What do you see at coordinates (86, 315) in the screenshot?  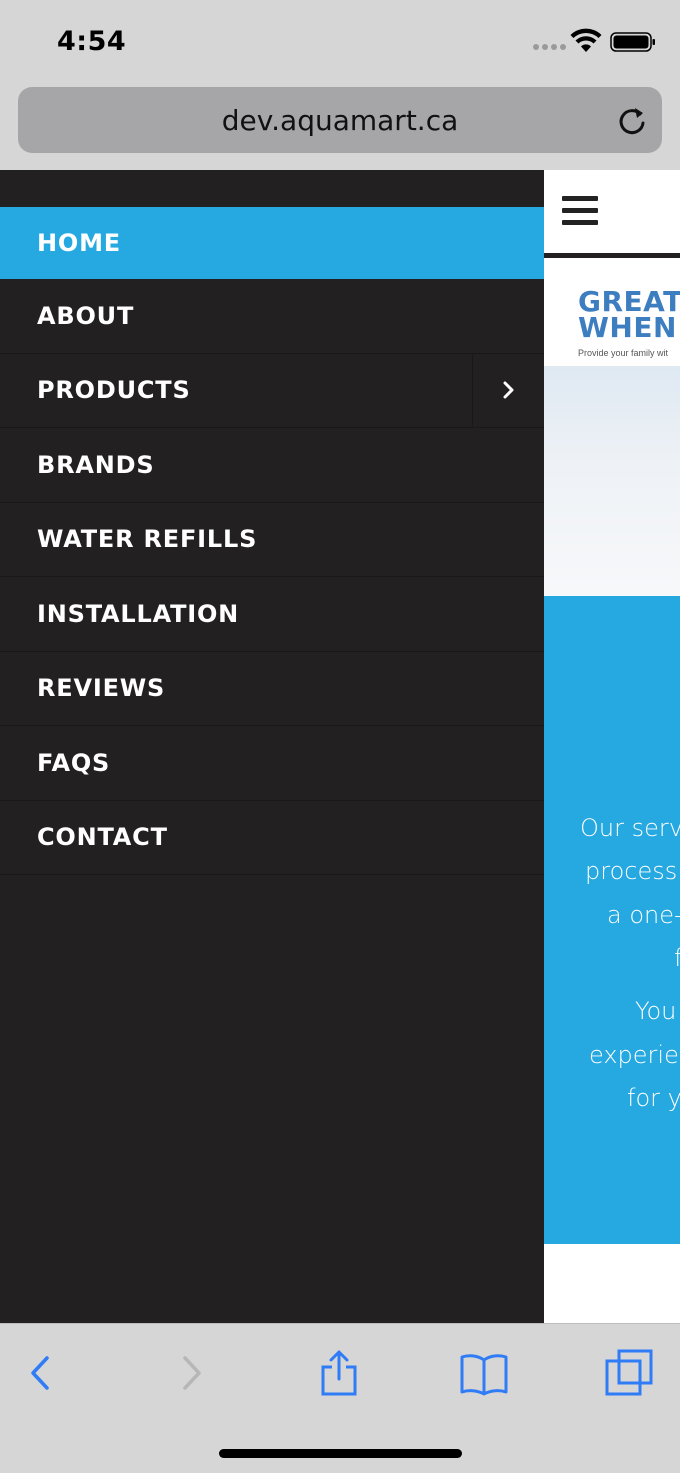 I see `menu-item-label: ABOUT` at bounding box center [86, 315].